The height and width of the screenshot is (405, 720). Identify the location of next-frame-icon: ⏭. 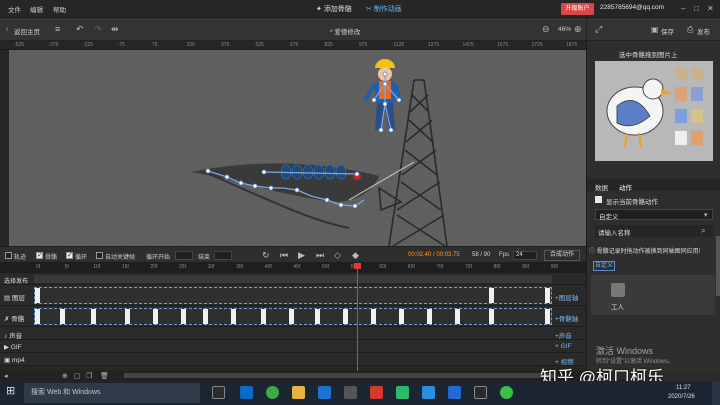
(320, 255).